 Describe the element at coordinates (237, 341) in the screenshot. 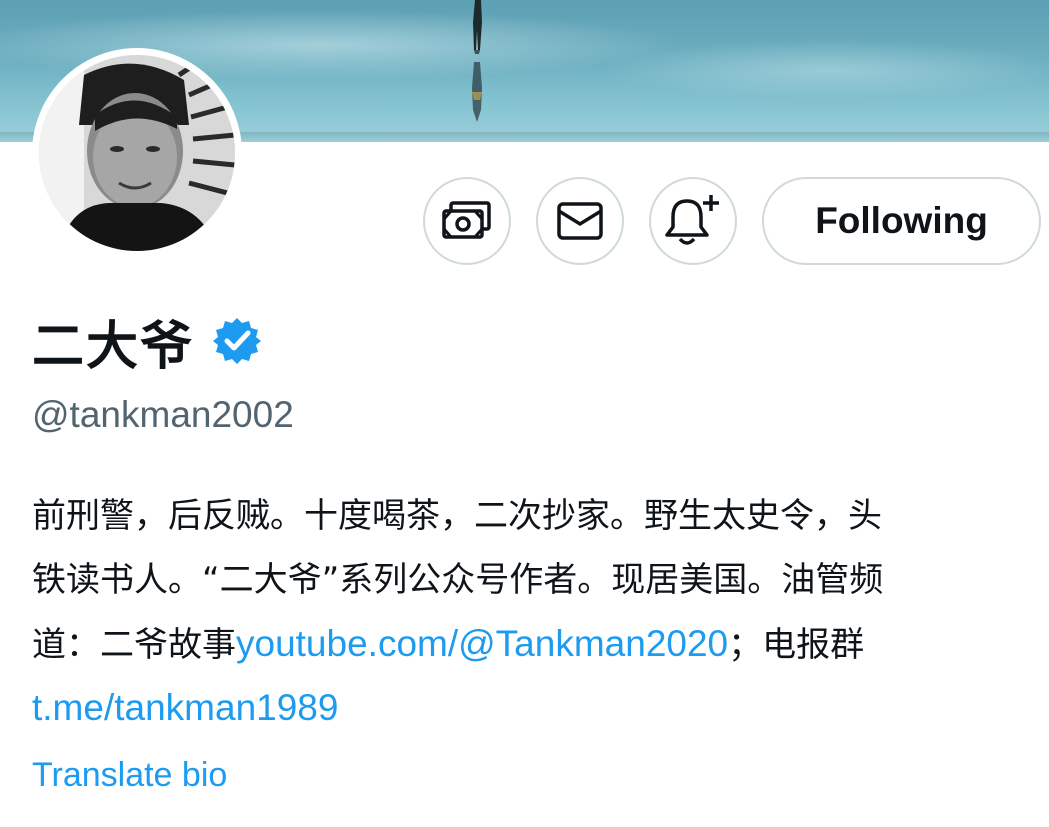

I see `verified-badge-icon` at that location.